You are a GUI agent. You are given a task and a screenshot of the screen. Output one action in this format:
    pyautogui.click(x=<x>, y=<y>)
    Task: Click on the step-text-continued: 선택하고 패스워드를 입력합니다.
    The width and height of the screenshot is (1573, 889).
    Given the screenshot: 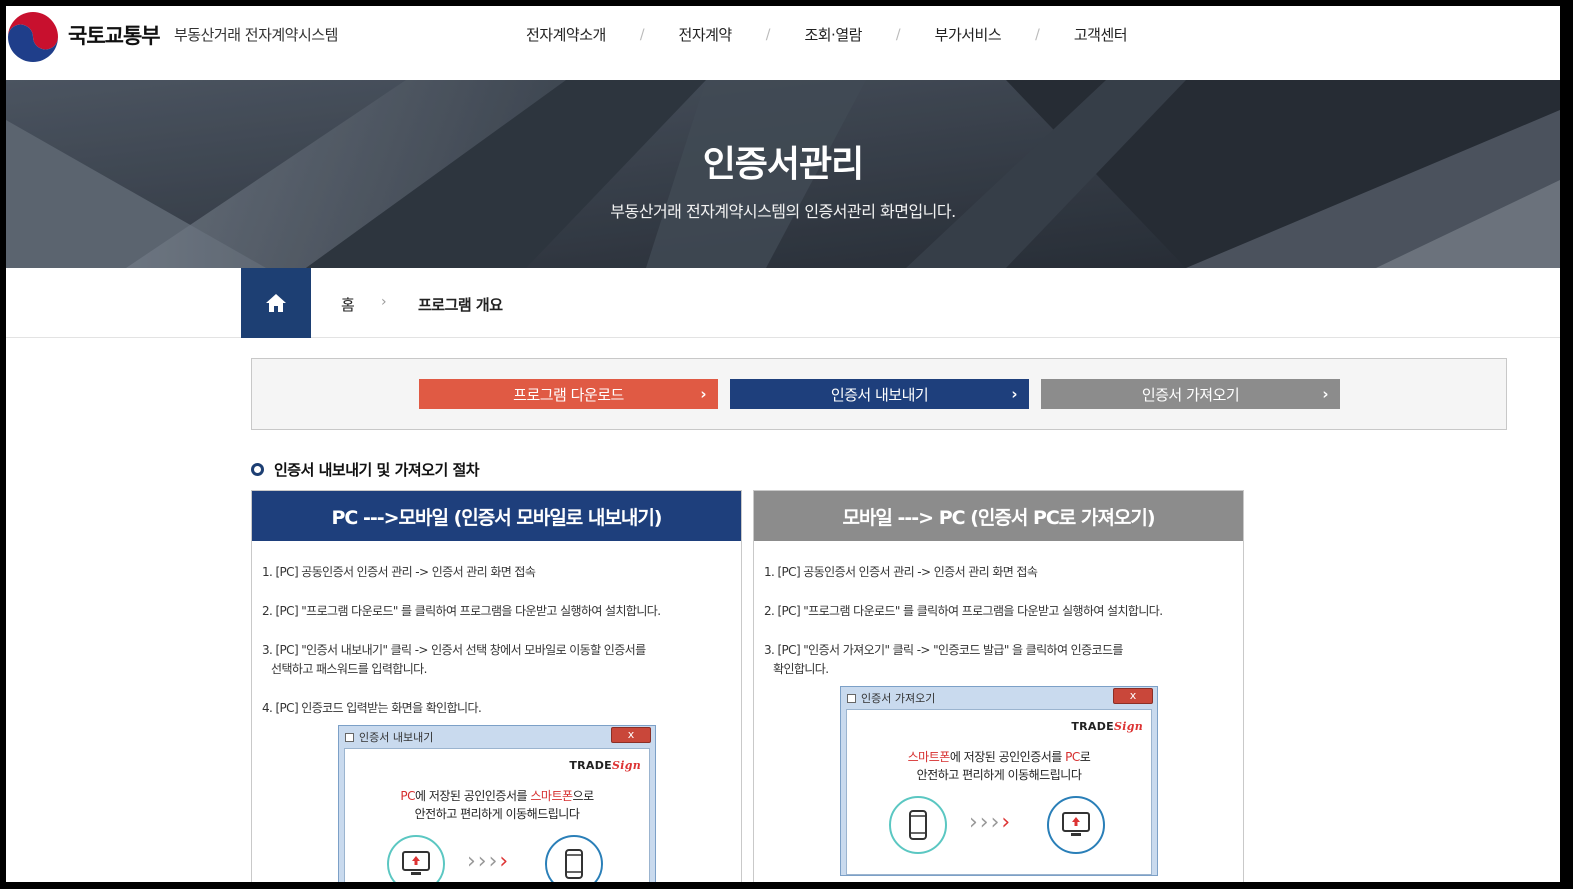 What is the action you would take?
    pyautogui.click(x=349, y=669)
    